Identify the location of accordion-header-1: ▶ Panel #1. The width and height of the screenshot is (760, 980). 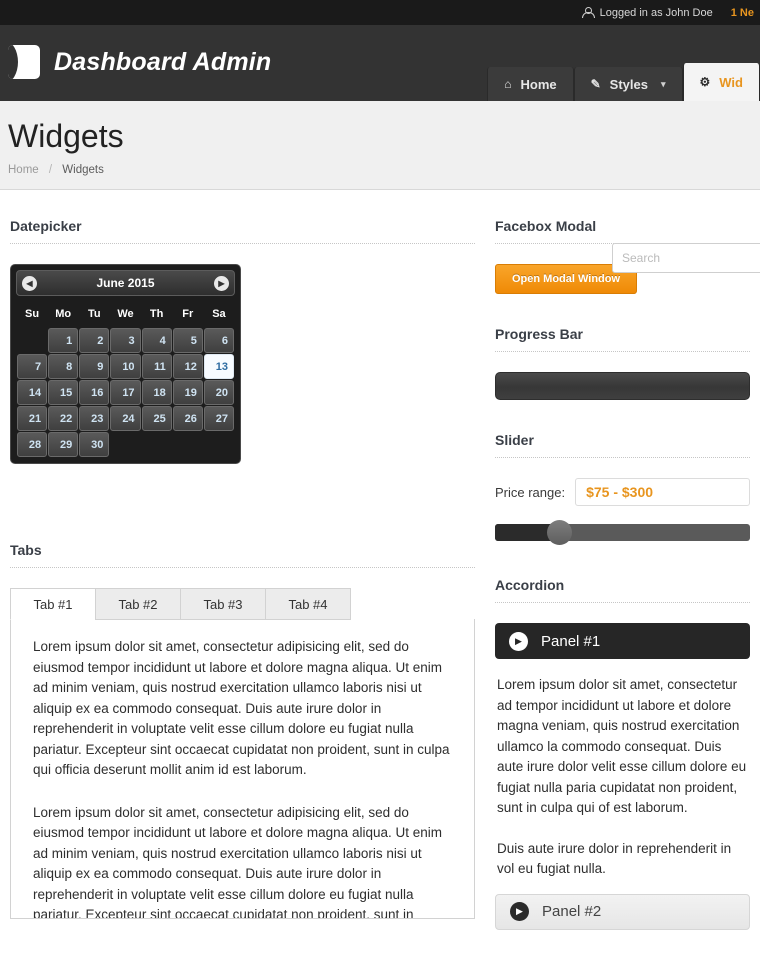
(622, 641).